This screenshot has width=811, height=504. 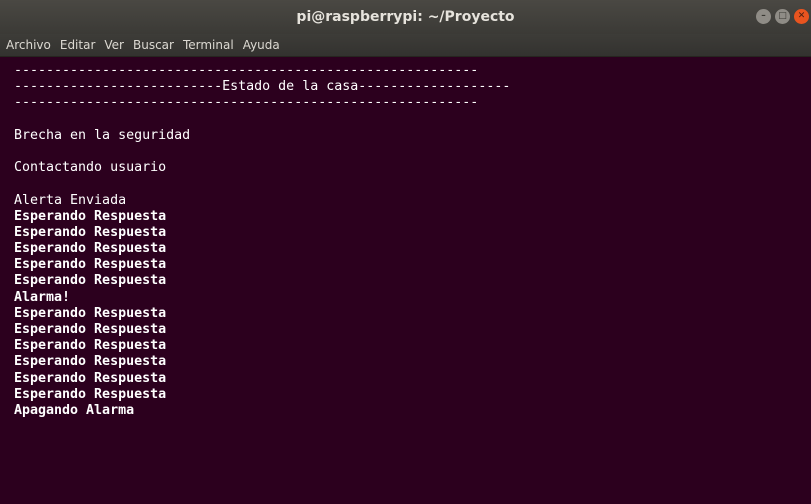 I want to click on close-button: ✕, so click(x=801, y=16).